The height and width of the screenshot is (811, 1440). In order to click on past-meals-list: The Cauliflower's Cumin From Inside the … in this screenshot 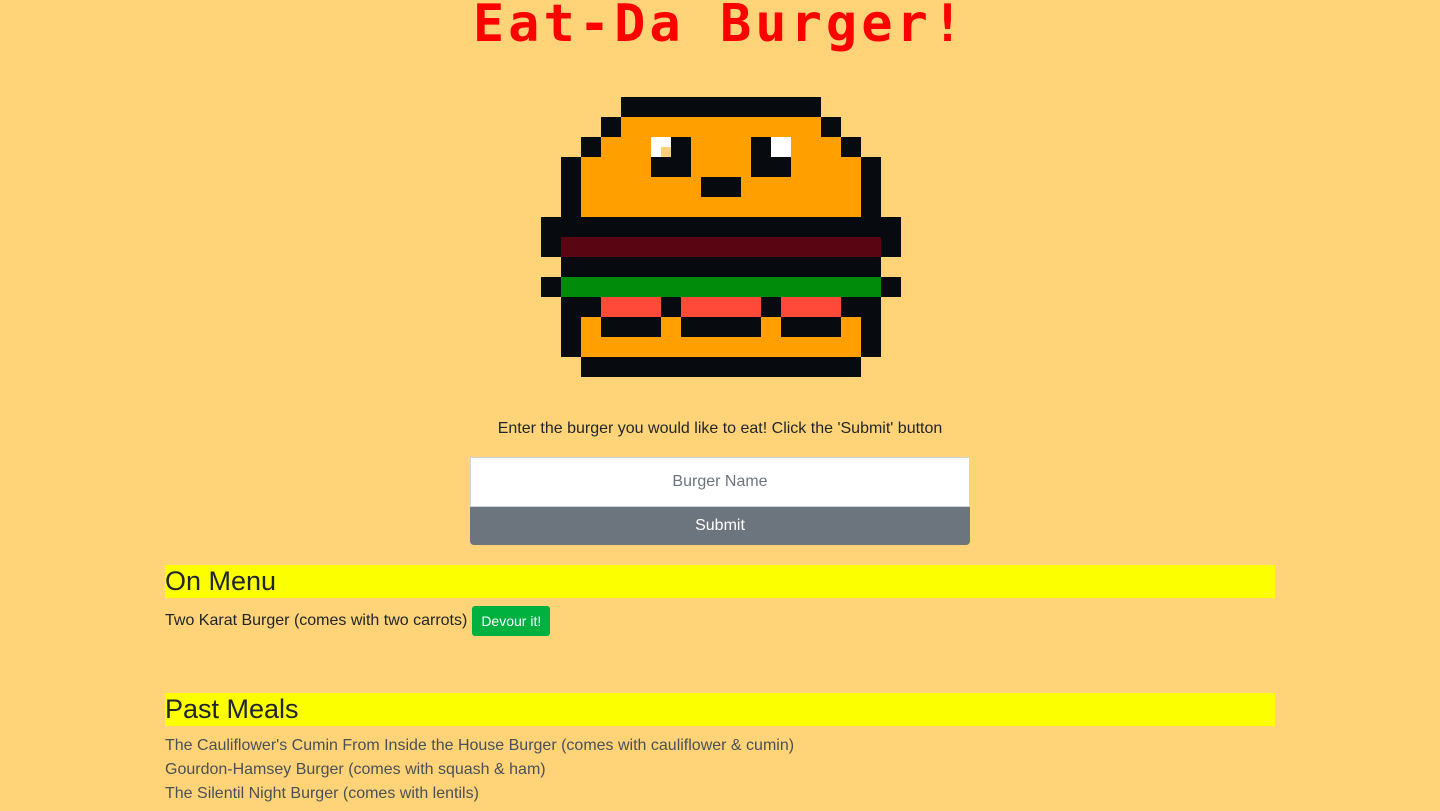, I will do `click(479, 770)`.